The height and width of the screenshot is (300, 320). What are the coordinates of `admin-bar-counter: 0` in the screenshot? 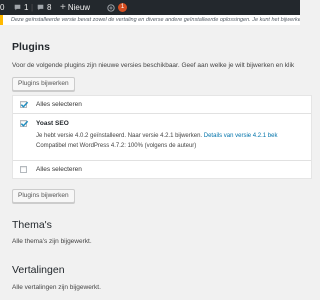 It's located at (2, 7).